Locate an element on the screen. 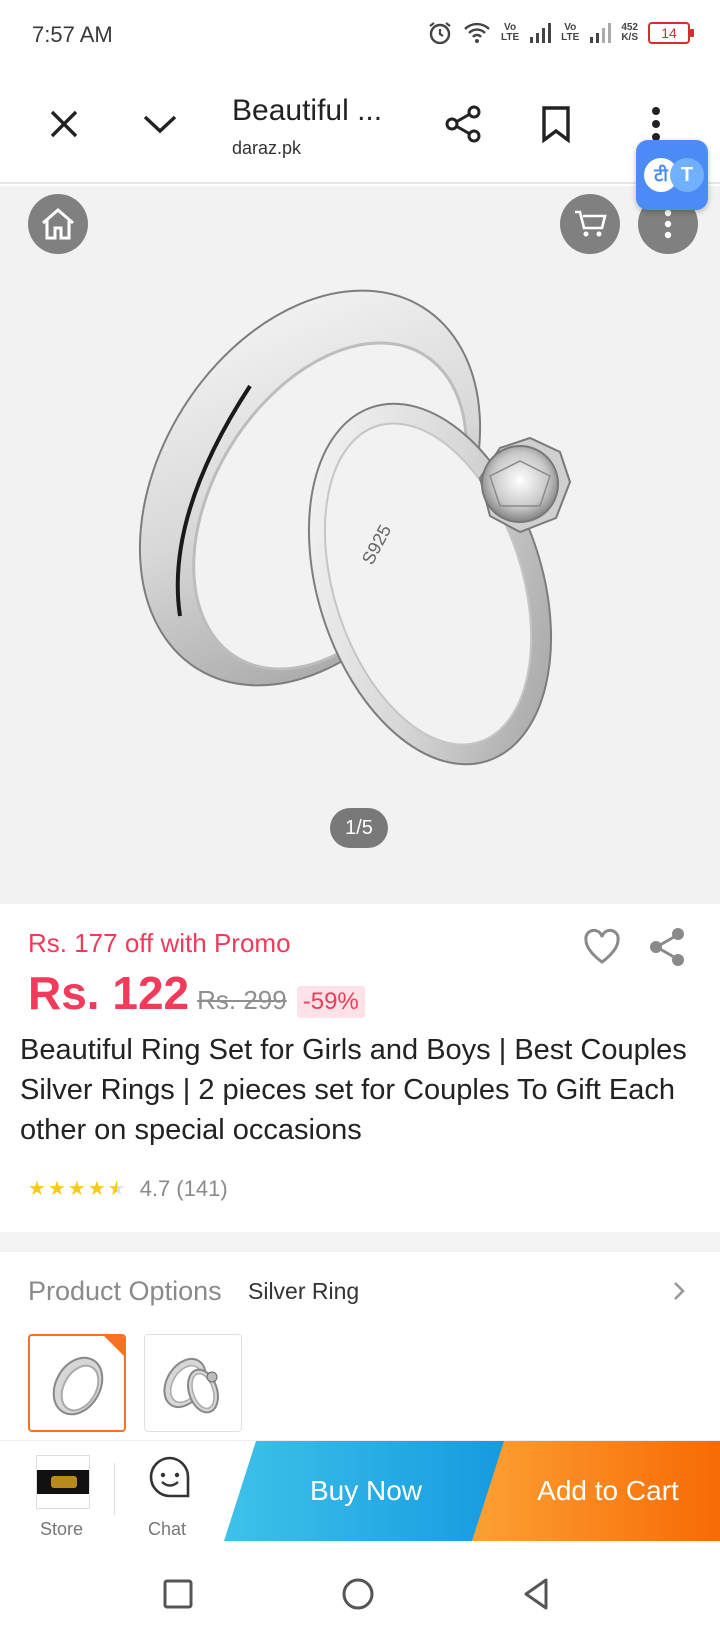 The image size is (720, 1640). close-button is located at coordinates (64, 124).